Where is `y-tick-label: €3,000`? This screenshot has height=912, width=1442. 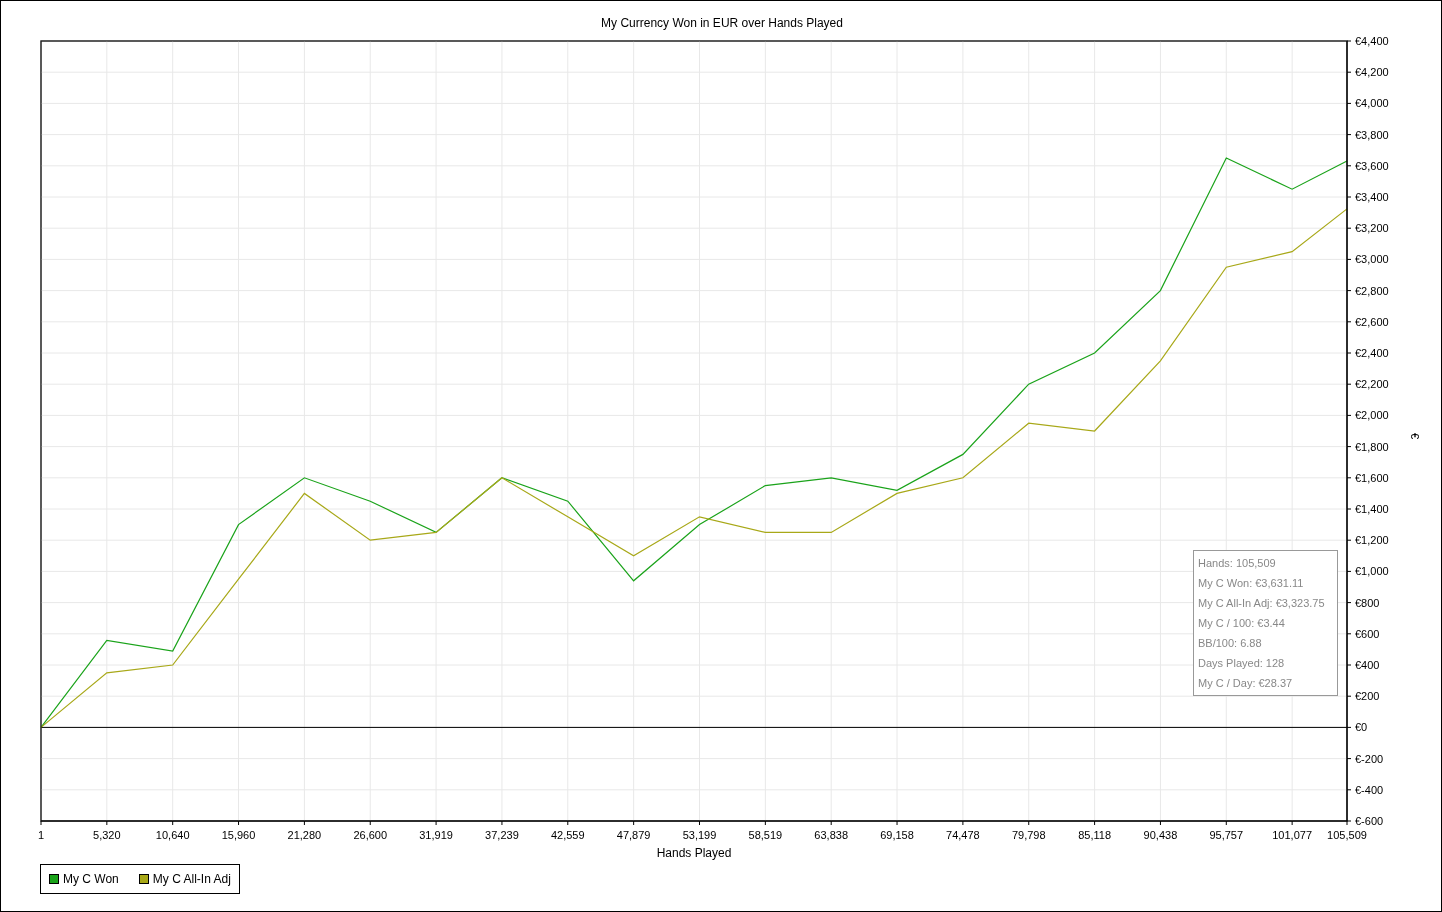
y-tick-label: €3,000 is located at coordinates (1372, 259).